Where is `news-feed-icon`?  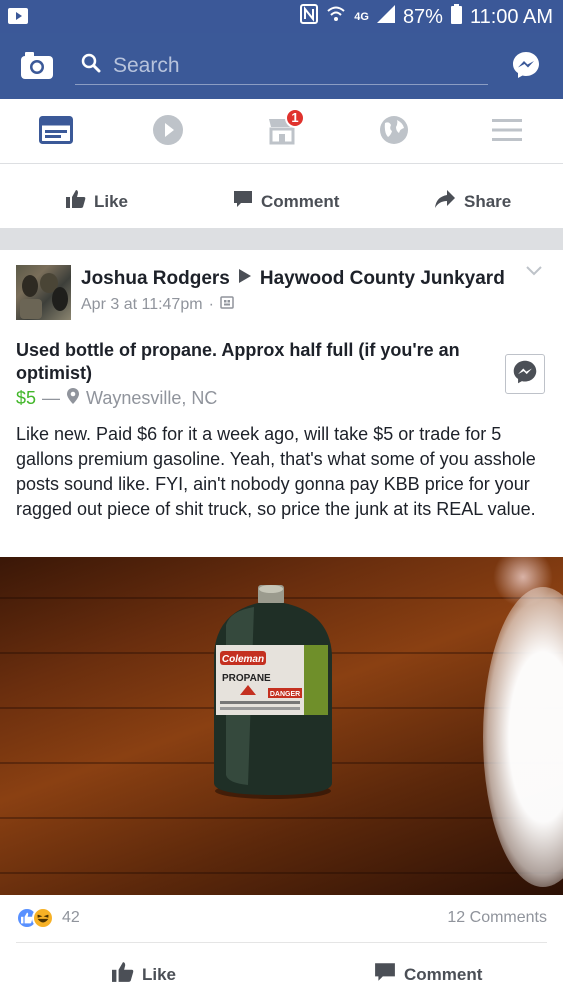
news-feed-icon is located at coordinates (56, 132).